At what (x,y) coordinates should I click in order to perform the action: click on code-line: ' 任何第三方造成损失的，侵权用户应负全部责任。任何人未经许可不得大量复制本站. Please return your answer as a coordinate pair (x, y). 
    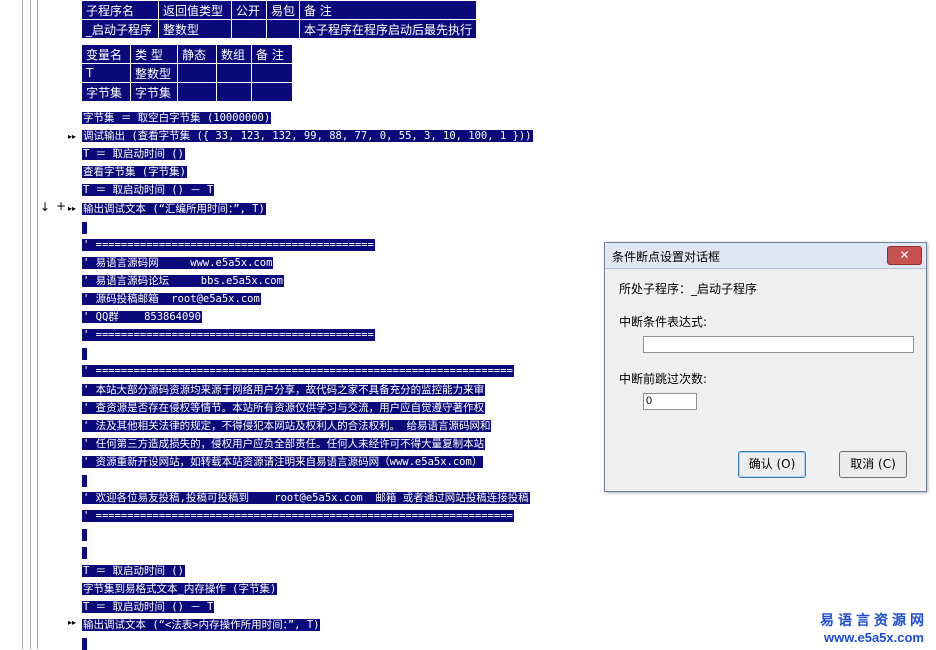
    Looking at the image, I should click on (284, 444).